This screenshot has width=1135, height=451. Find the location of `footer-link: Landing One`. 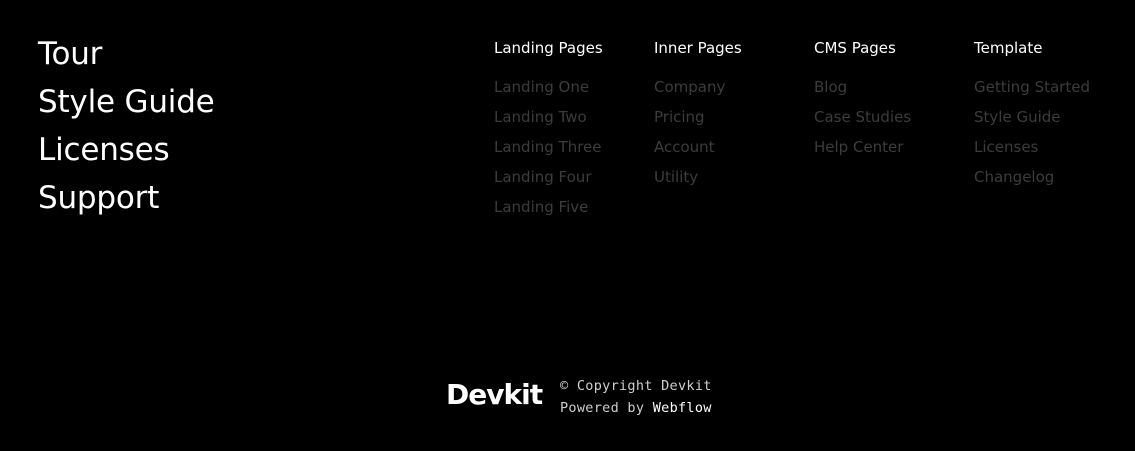

footer-link: Landing One is located at coordinates (548, 87).